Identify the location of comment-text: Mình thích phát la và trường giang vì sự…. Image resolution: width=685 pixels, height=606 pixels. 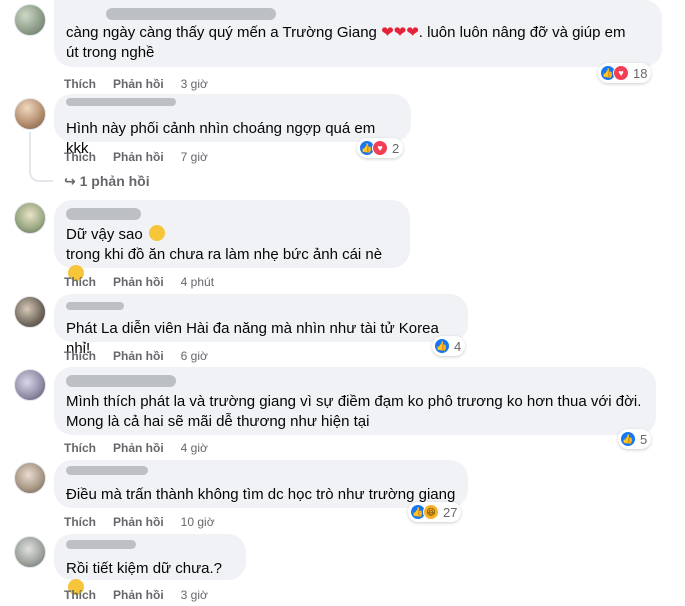
(354, 411).